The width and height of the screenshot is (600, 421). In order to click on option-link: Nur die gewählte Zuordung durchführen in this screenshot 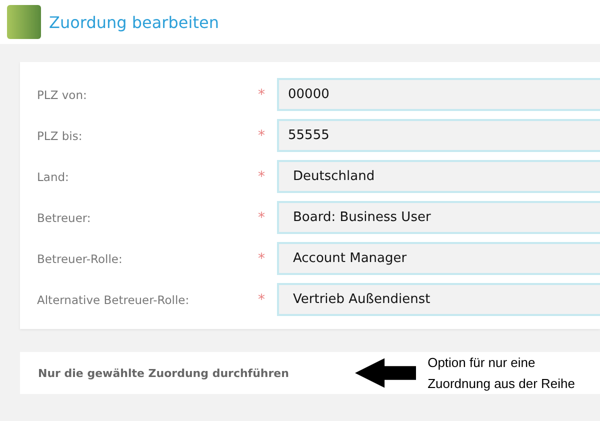, I will do `click(188, 373)`.